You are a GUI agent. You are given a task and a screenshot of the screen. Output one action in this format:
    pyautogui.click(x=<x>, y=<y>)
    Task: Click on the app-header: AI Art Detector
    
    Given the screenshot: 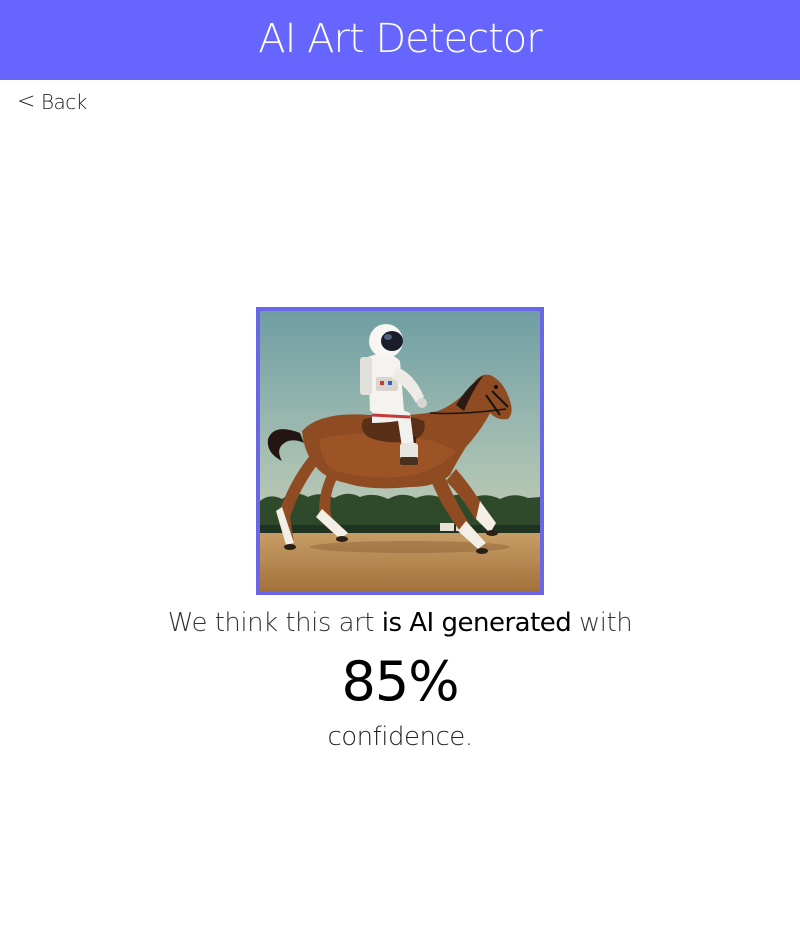 What is the action you would take?
    pyautogui.click(x=400, y=40)
    